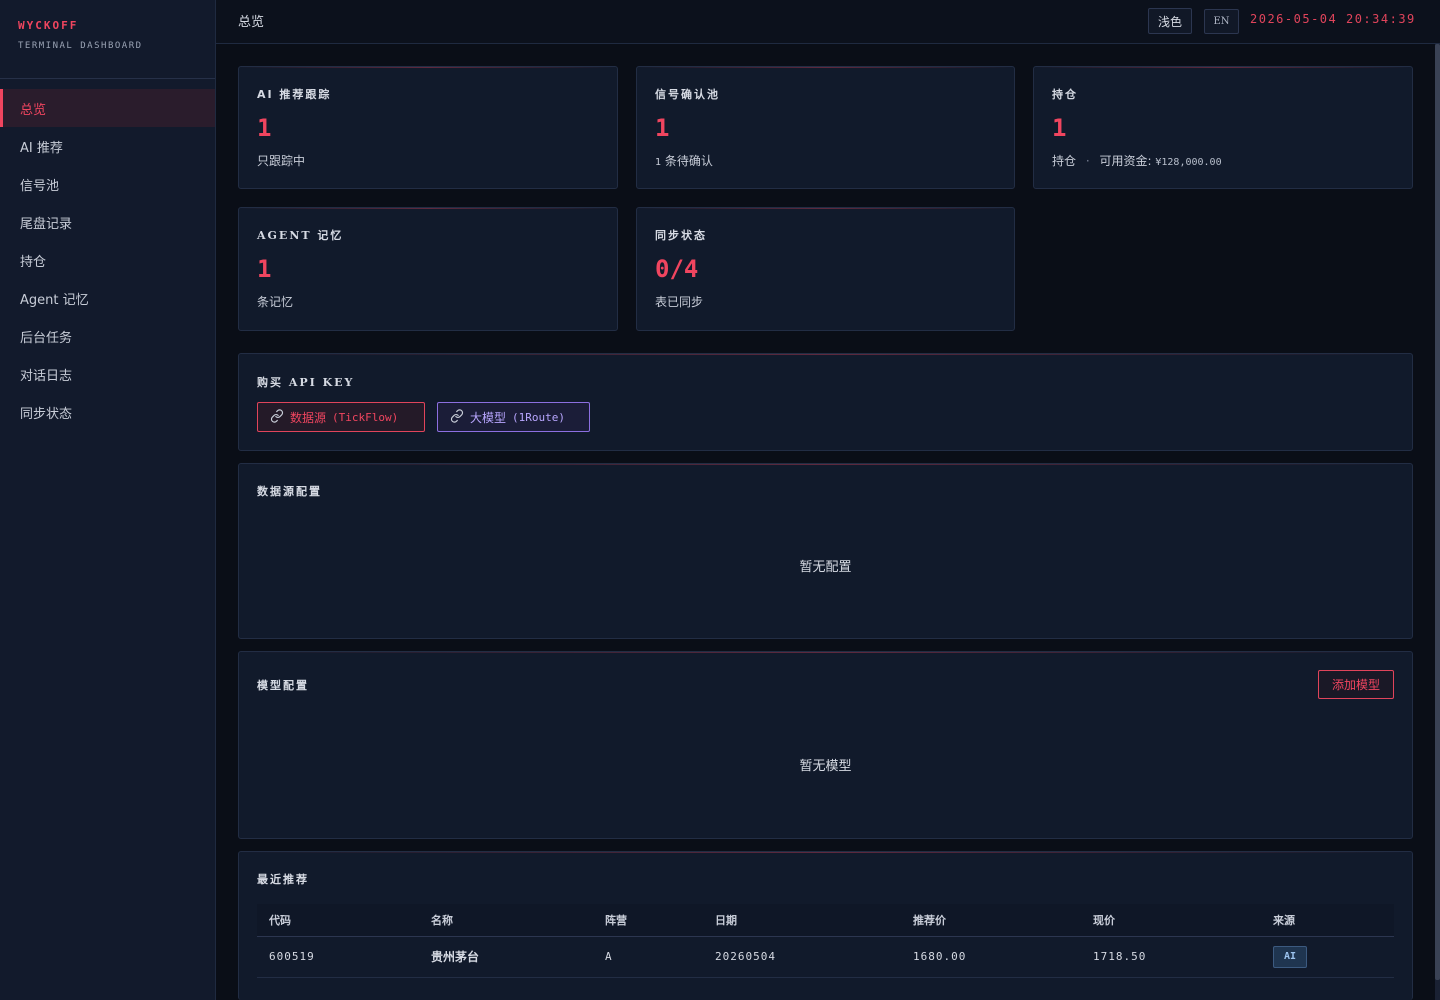 This screenshot has width=1440, height=1000. Describe the element at coordinates (338, 920) in the screenshot. I see `column-header-code: 代码` at that location.